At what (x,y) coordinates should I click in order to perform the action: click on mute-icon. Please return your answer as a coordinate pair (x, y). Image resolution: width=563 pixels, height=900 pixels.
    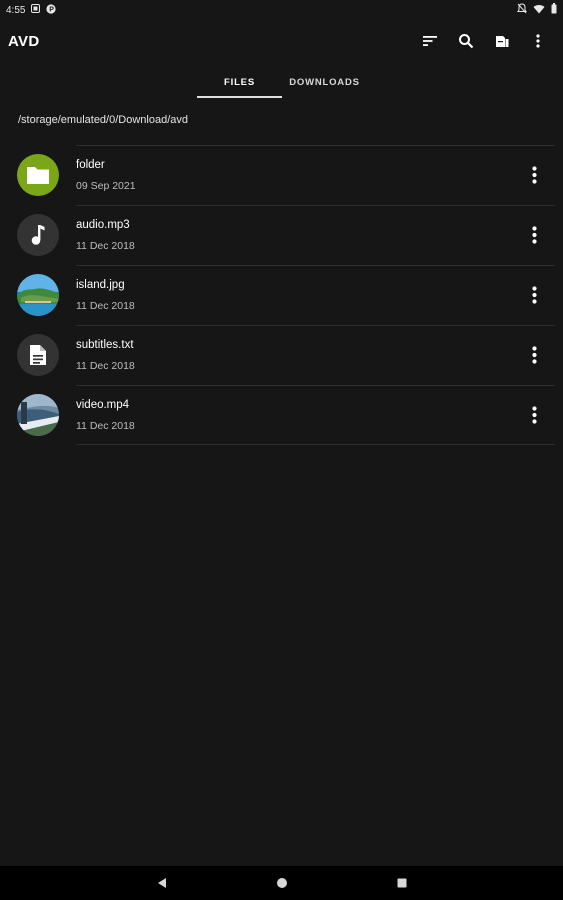
    Looking at the image, I should click on (522, 10).